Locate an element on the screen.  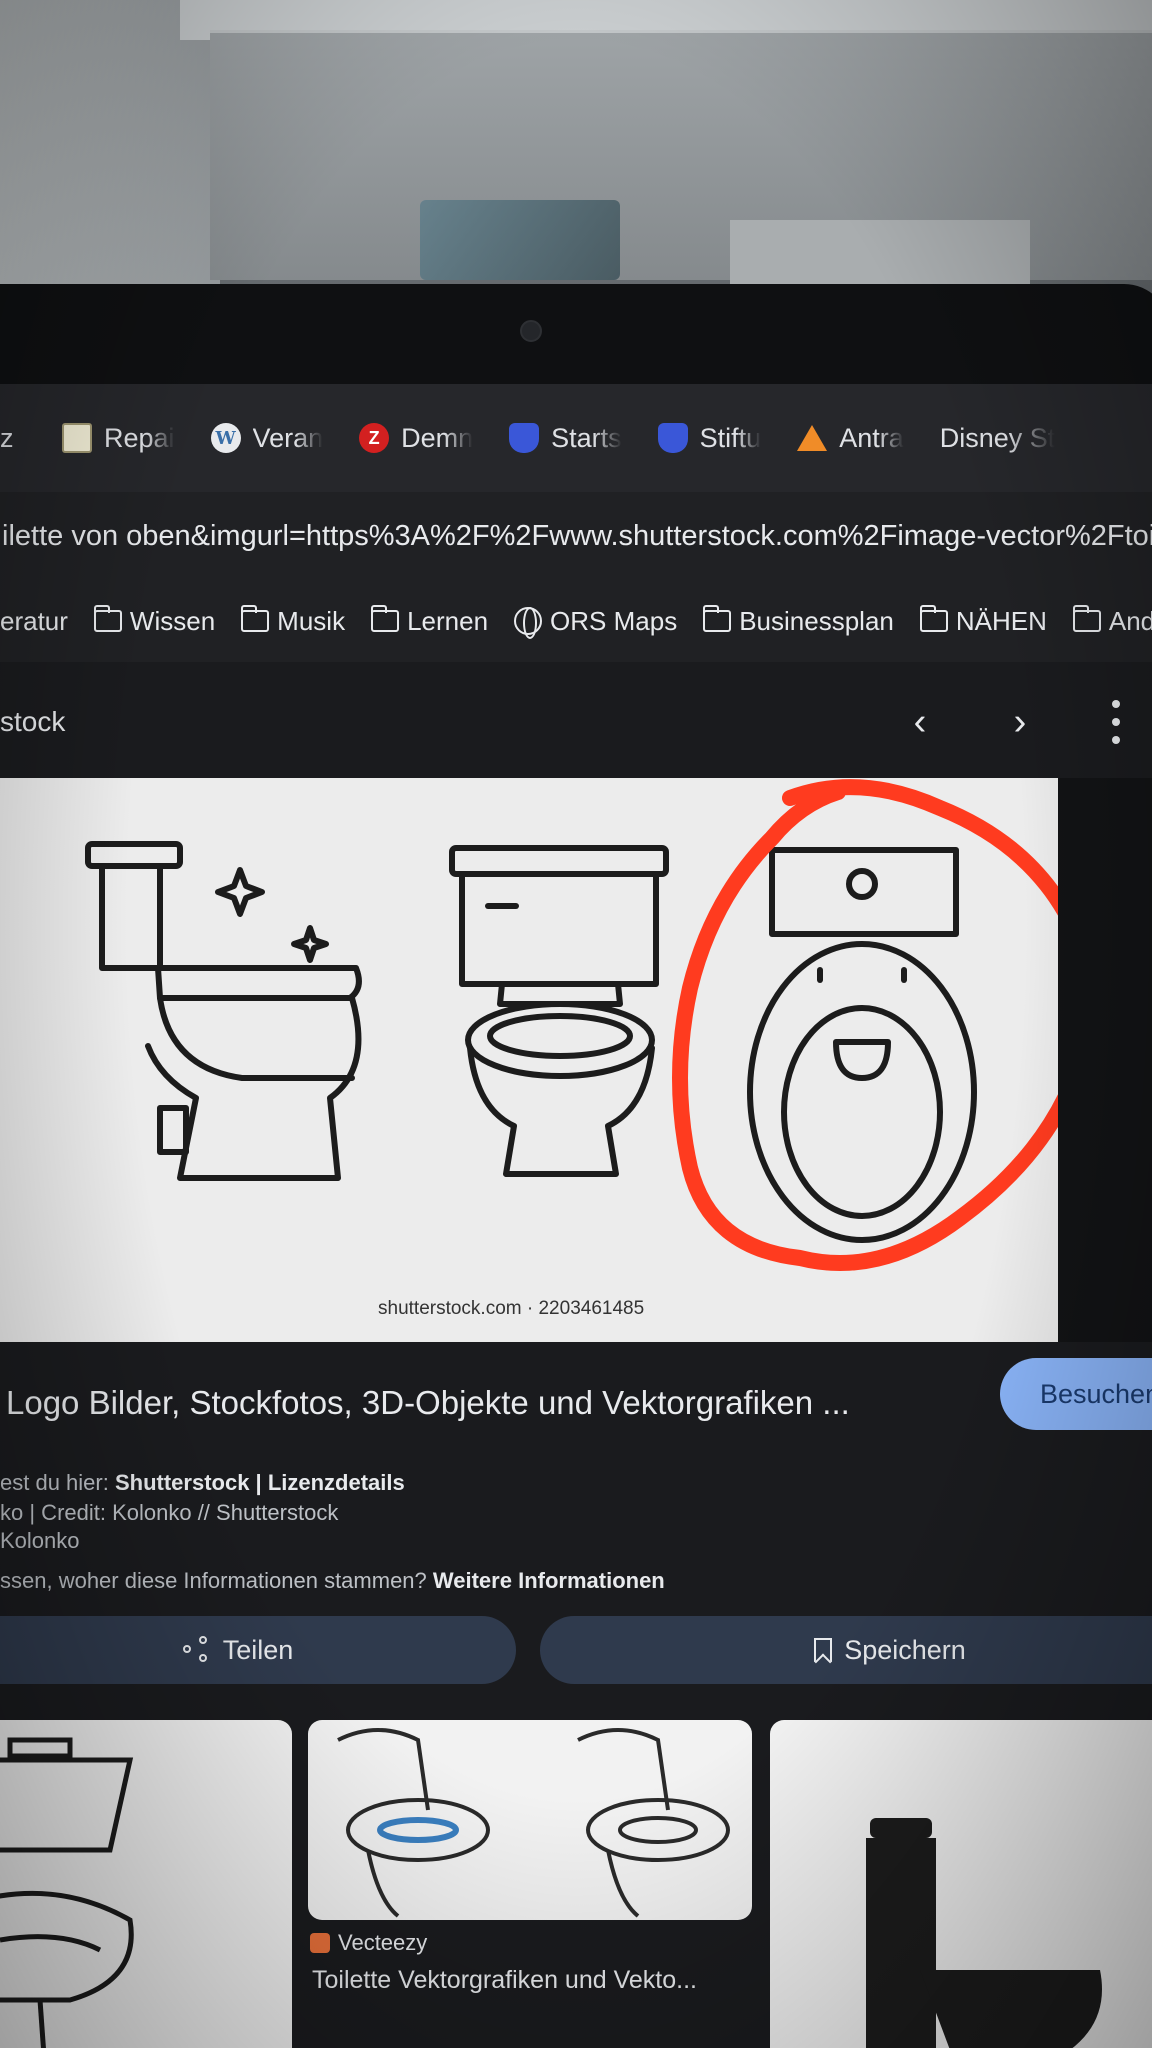
tab-label: Disney St is located at coordinates (997, 437).